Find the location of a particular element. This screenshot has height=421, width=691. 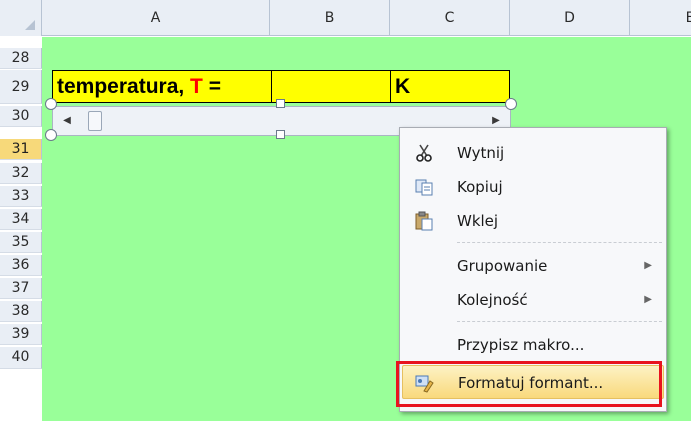

resize-handle-top-left is located at coordinates (51, 104).